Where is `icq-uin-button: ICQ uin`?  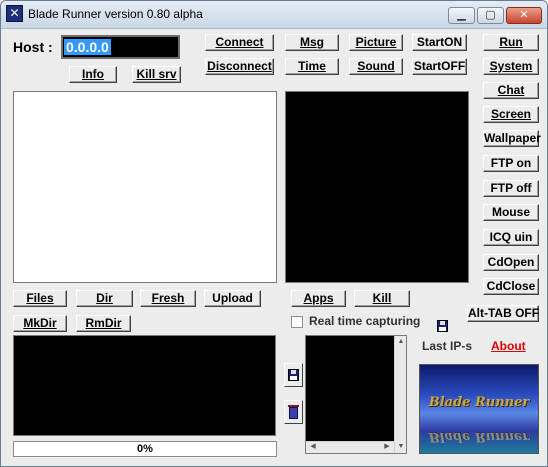 icq-uin-button: ICQ uin is located at coordinates (511, 237).